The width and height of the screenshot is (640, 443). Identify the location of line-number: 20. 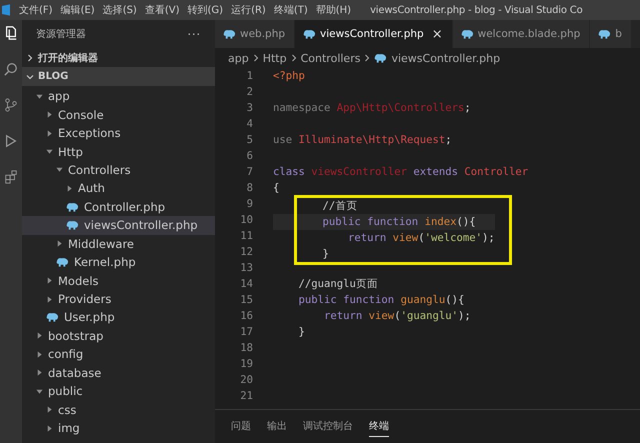
(246, 380).